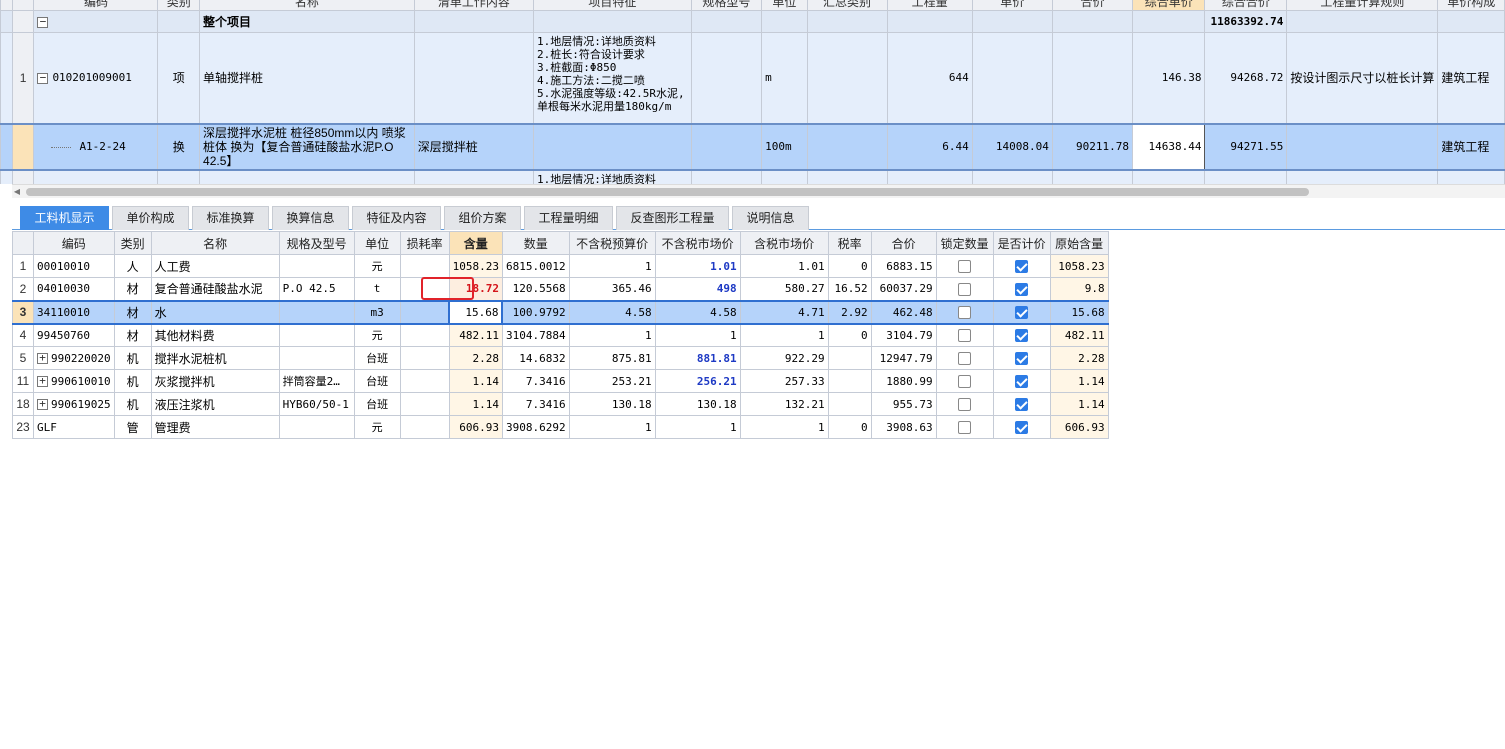 The image size is (1505, 749). Describe the element at coordinates (482, 218) in the screenshot. I see `tab-pricing-scheme: 组价方案` at that location.